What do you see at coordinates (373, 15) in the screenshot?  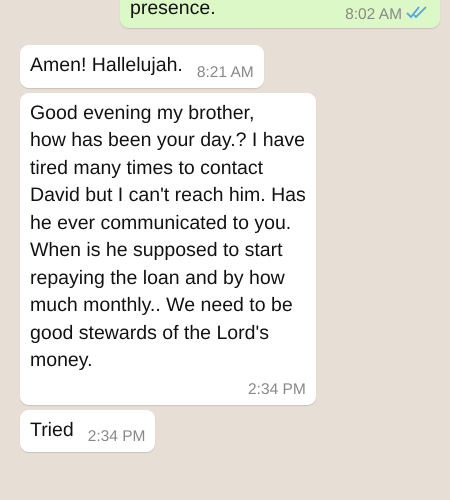 I see `message-time: 8:02 AM` at bounding box center [373, 15].